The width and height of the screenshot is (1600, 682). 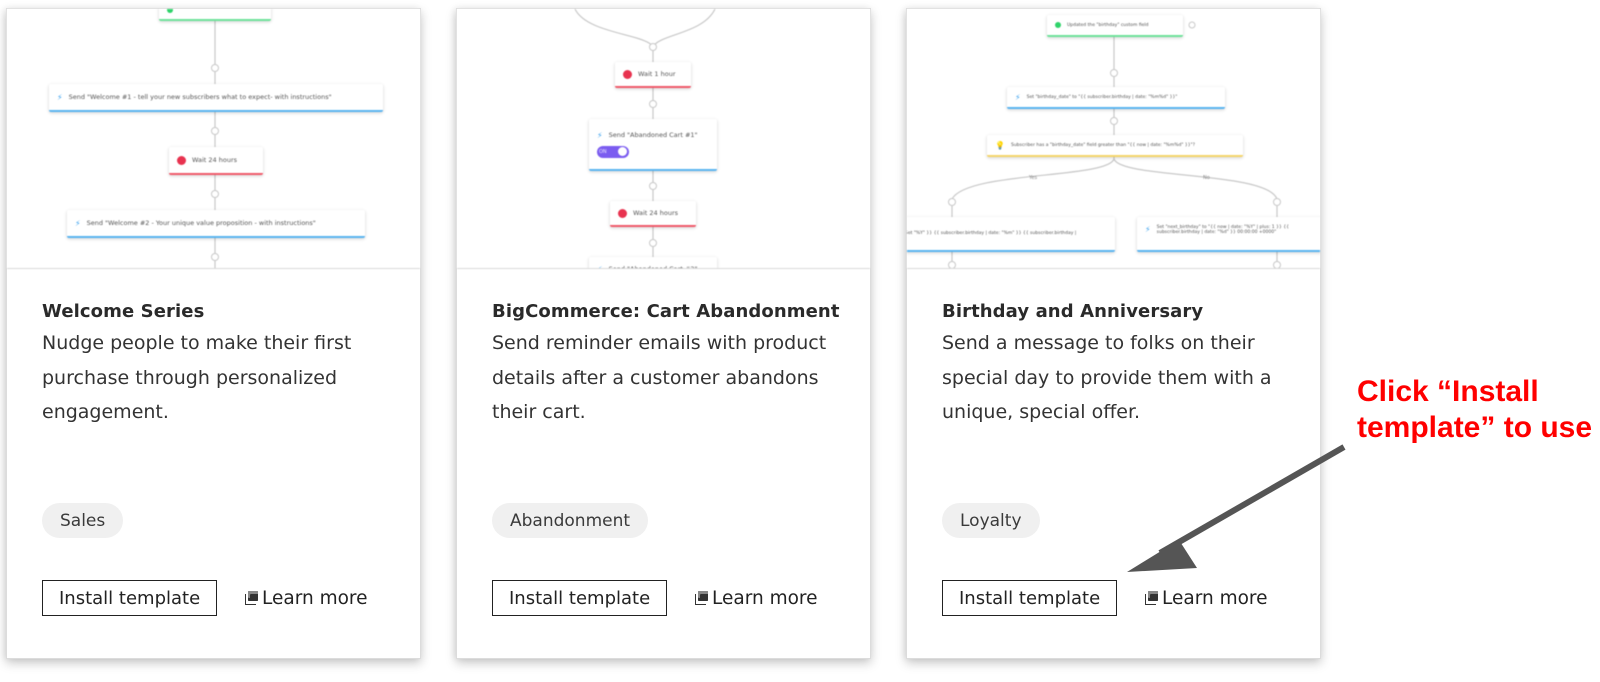 I want to click on branch-label-no: No, so click(x=1206, y=178).